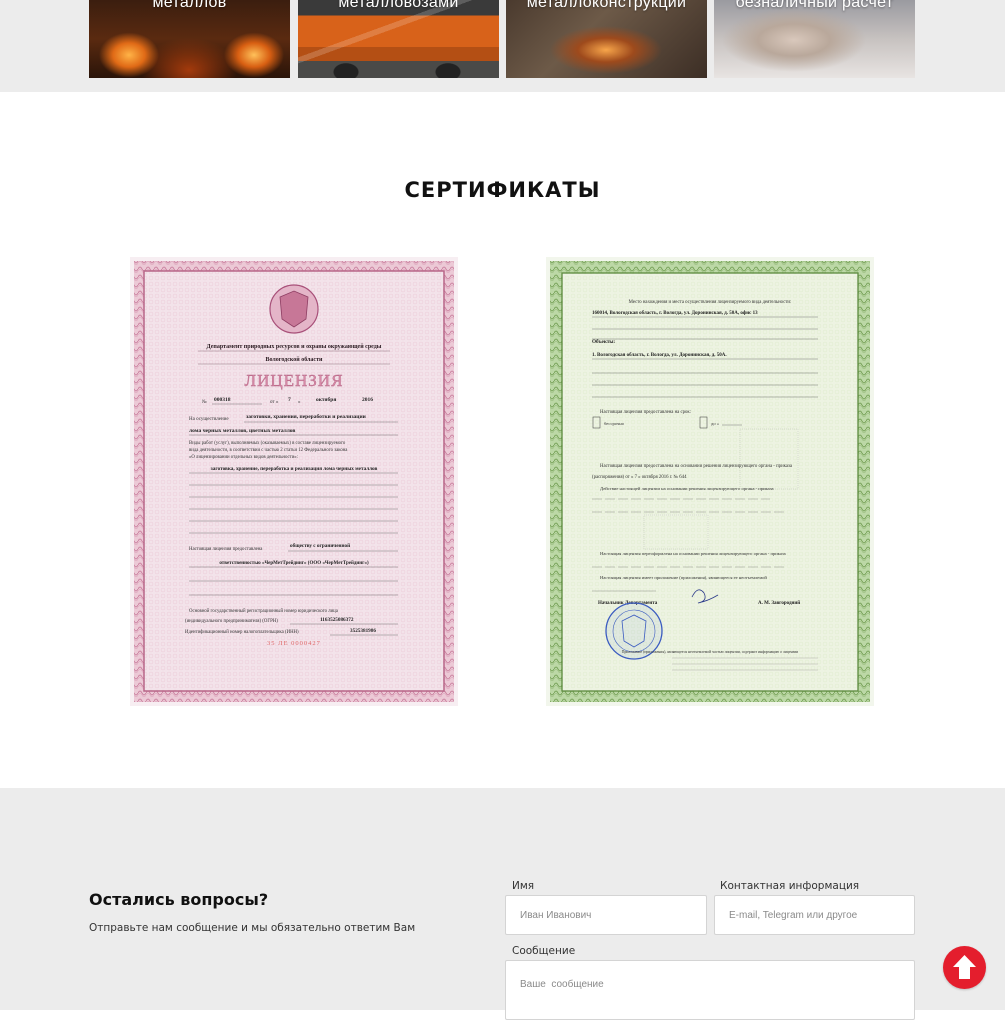 The width and height of the screenshot is (1005, 1020). I want to click on service-card-trucks: металловозами, so click(398, 39).